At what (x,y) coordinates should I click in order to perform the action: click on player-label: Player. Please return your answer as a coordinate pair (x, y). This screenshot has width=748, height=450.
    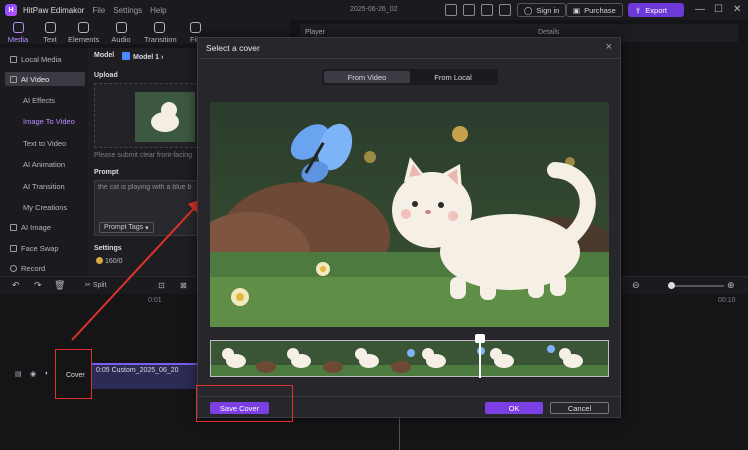
    Looking at the image, I should click on (315, 32).